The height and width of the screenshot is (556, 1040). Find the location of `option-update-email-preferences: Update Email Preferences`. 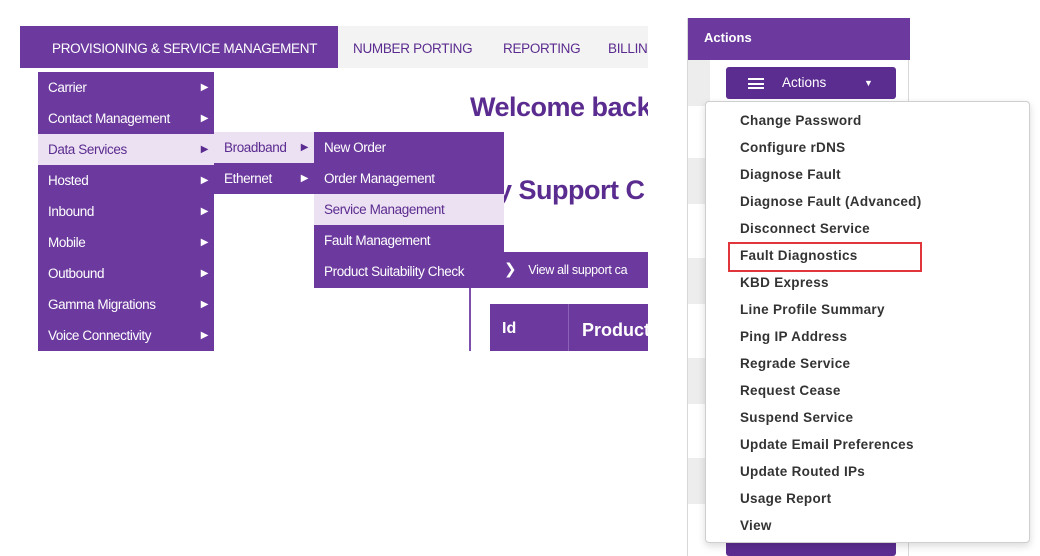

option-update-email-preferences: Update Email Preferences is located at coordinates (827, 444).